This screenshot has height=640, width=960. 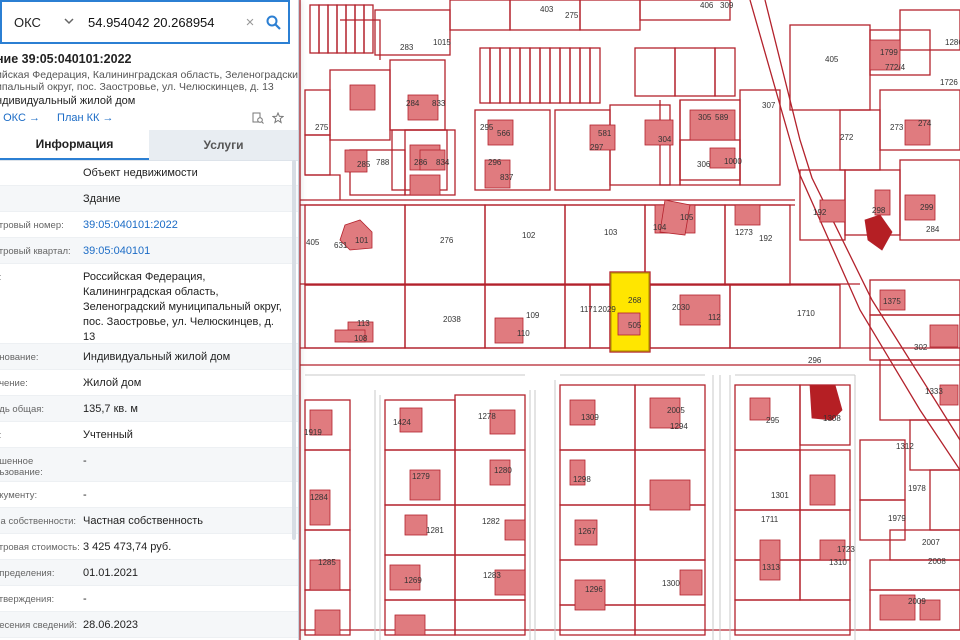 What do you see at coordinates (704, 164) in the screenshot?
I see `parcel-label: 306` at bounding box center [704, 164].